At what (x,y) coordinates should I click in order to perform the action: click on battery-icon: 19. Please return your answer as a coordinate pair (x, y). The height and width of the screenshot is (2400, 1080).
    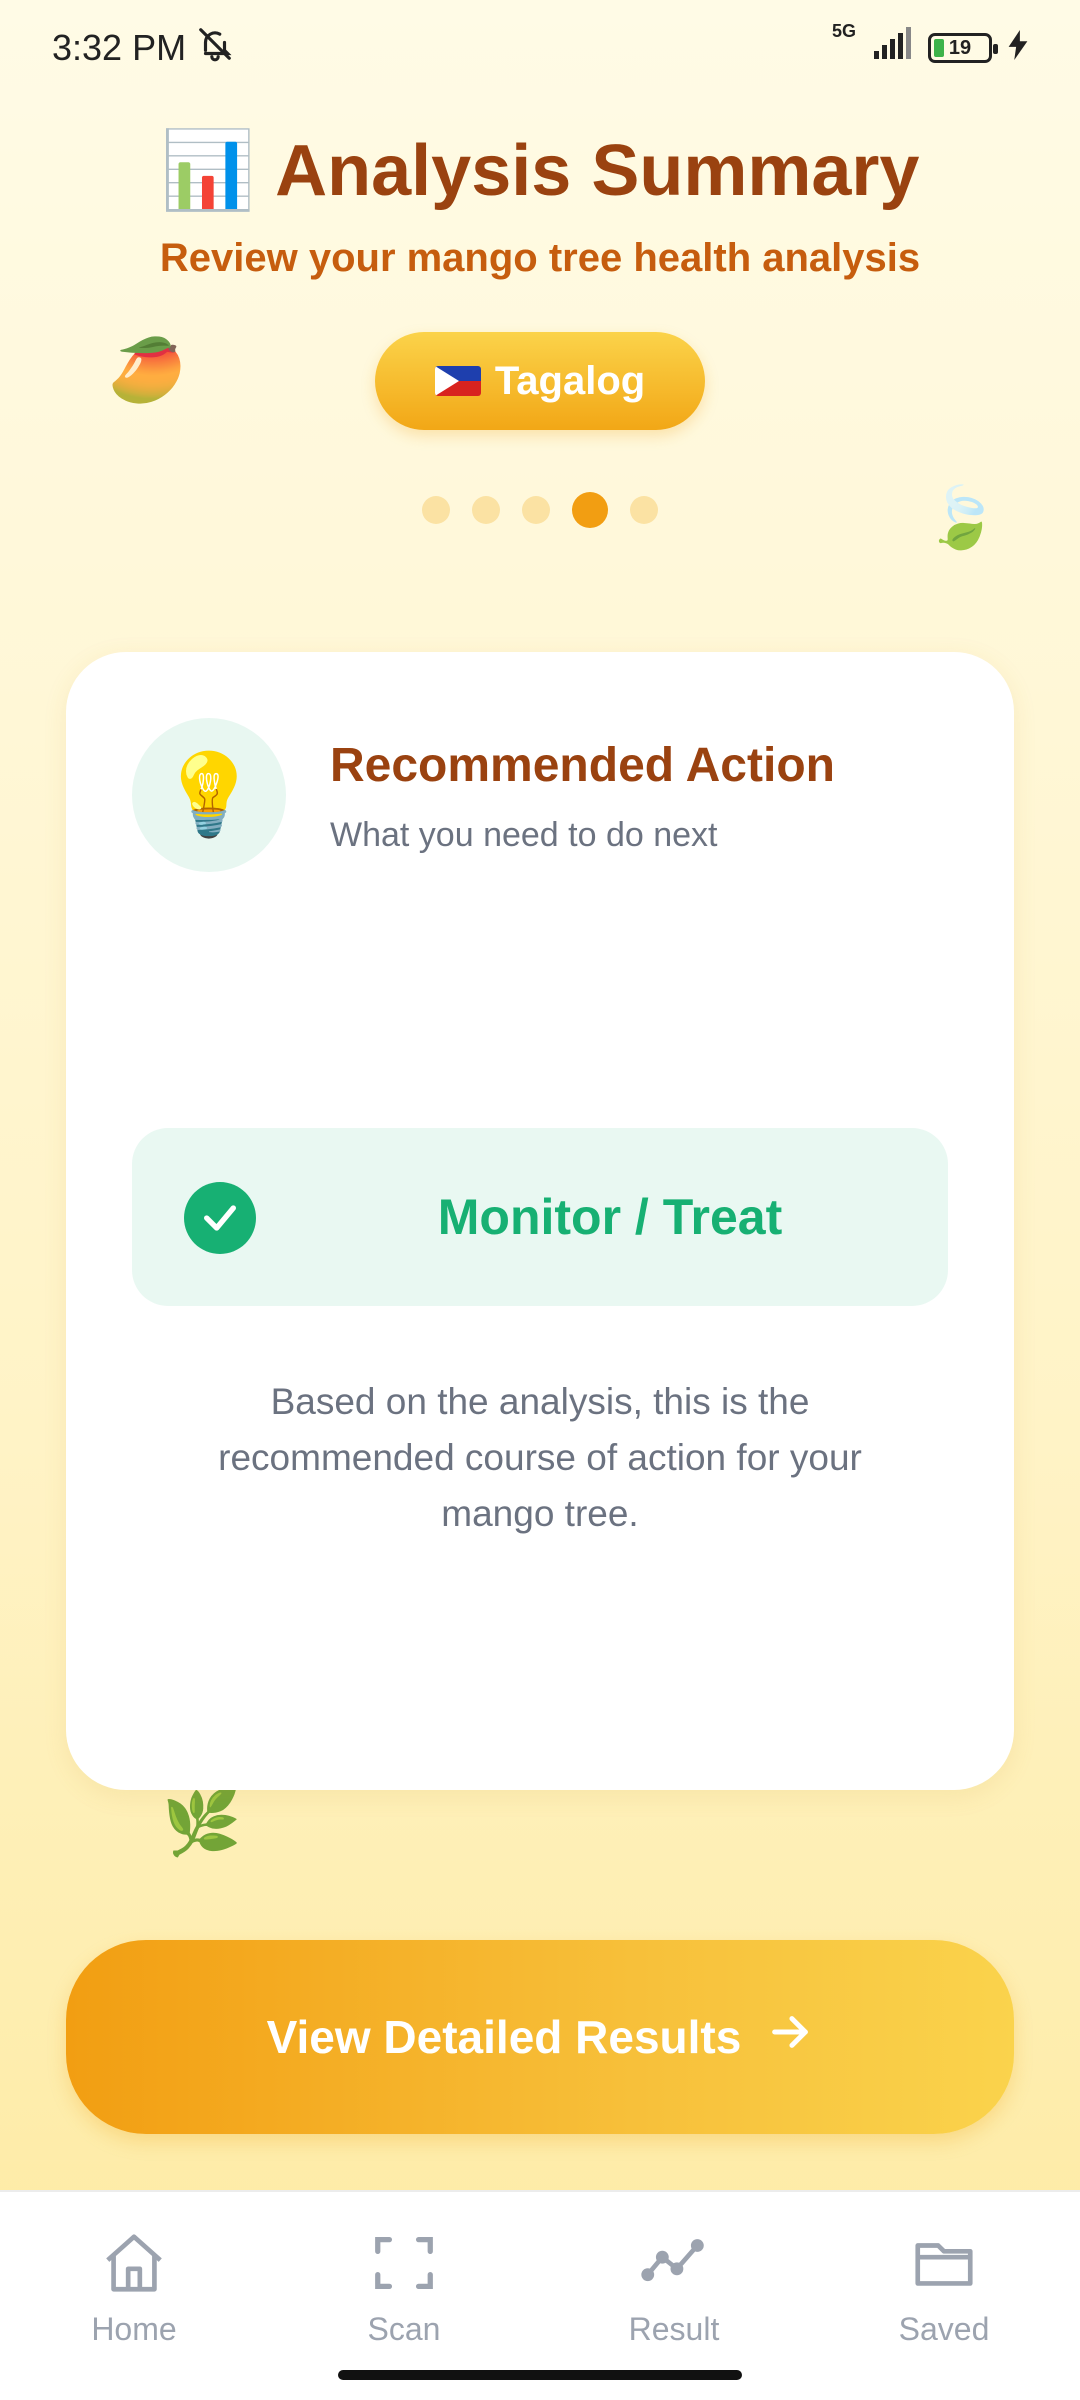
    Looking at the image, I should click on (963, 48).